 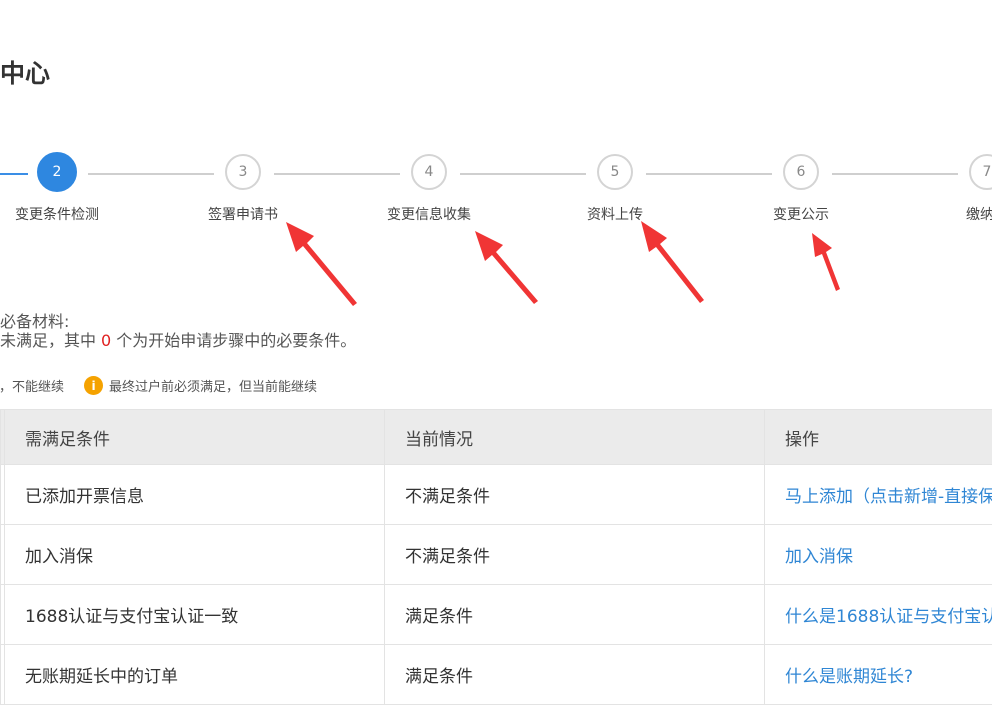 What do you see at coordinates (980, 172) in the screenshot?
I see `step-7-circle: 7` at bounding box center [980, 172].